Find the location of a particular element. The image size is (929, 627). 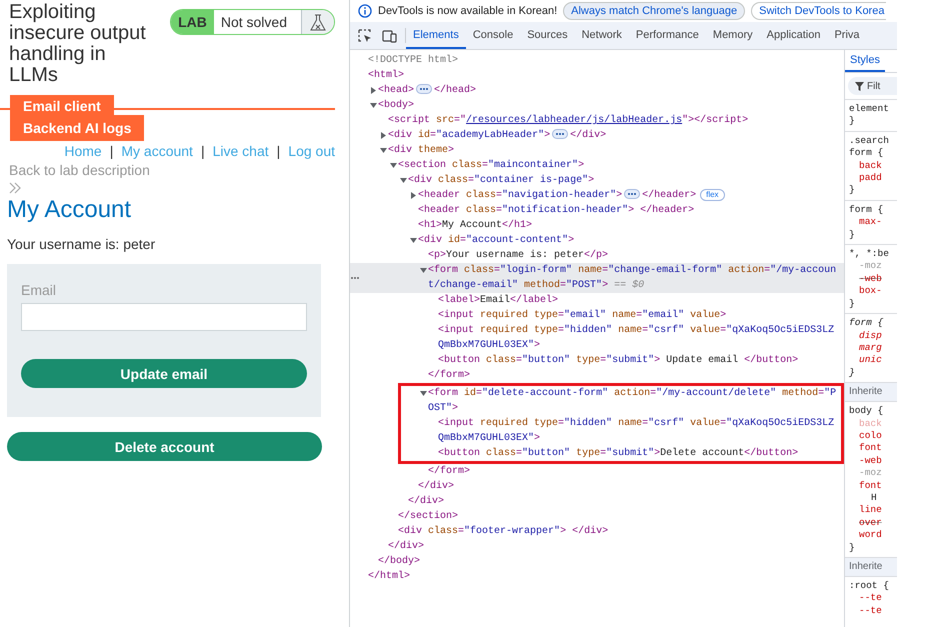

css-property: -web is located at coordinates (870, 279).